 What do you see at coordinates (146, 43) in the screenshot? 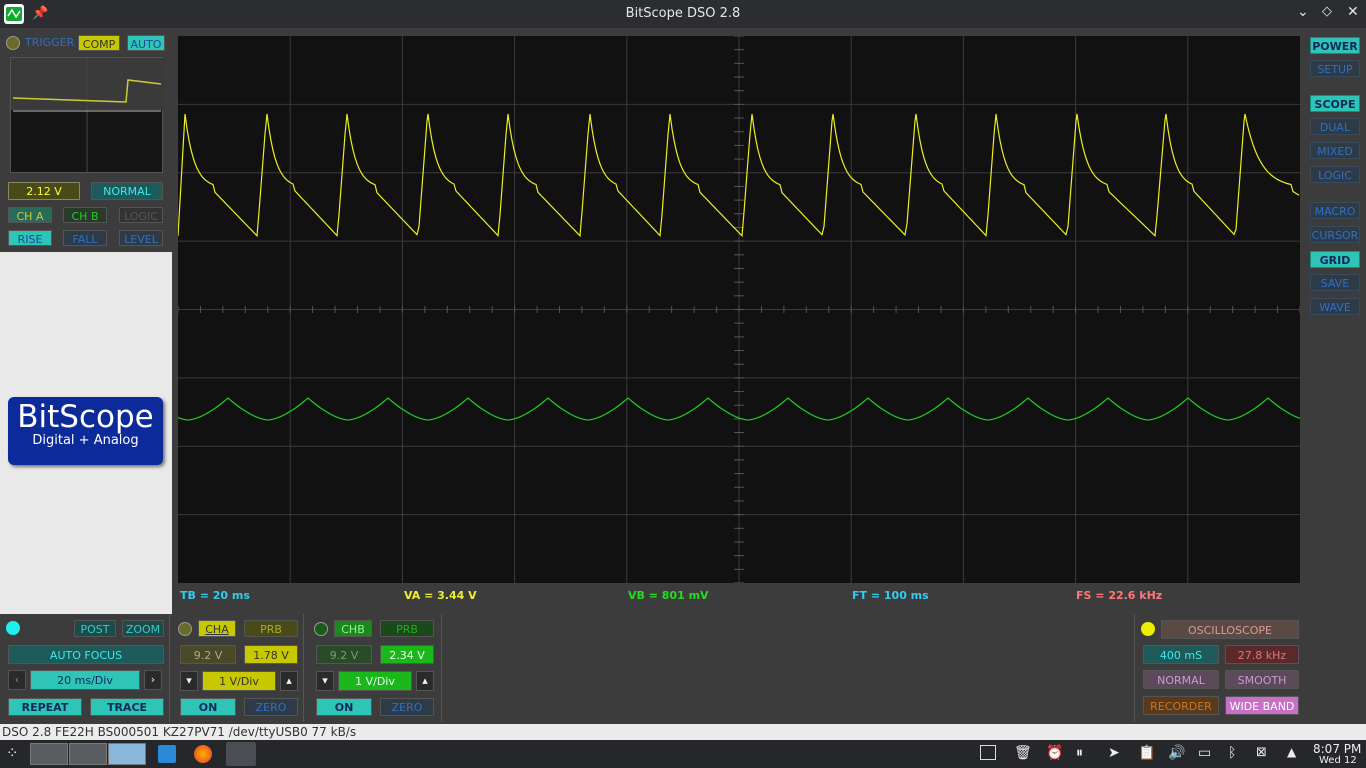
I see `auto-button: AUTO` at bounding box center [146, 43].